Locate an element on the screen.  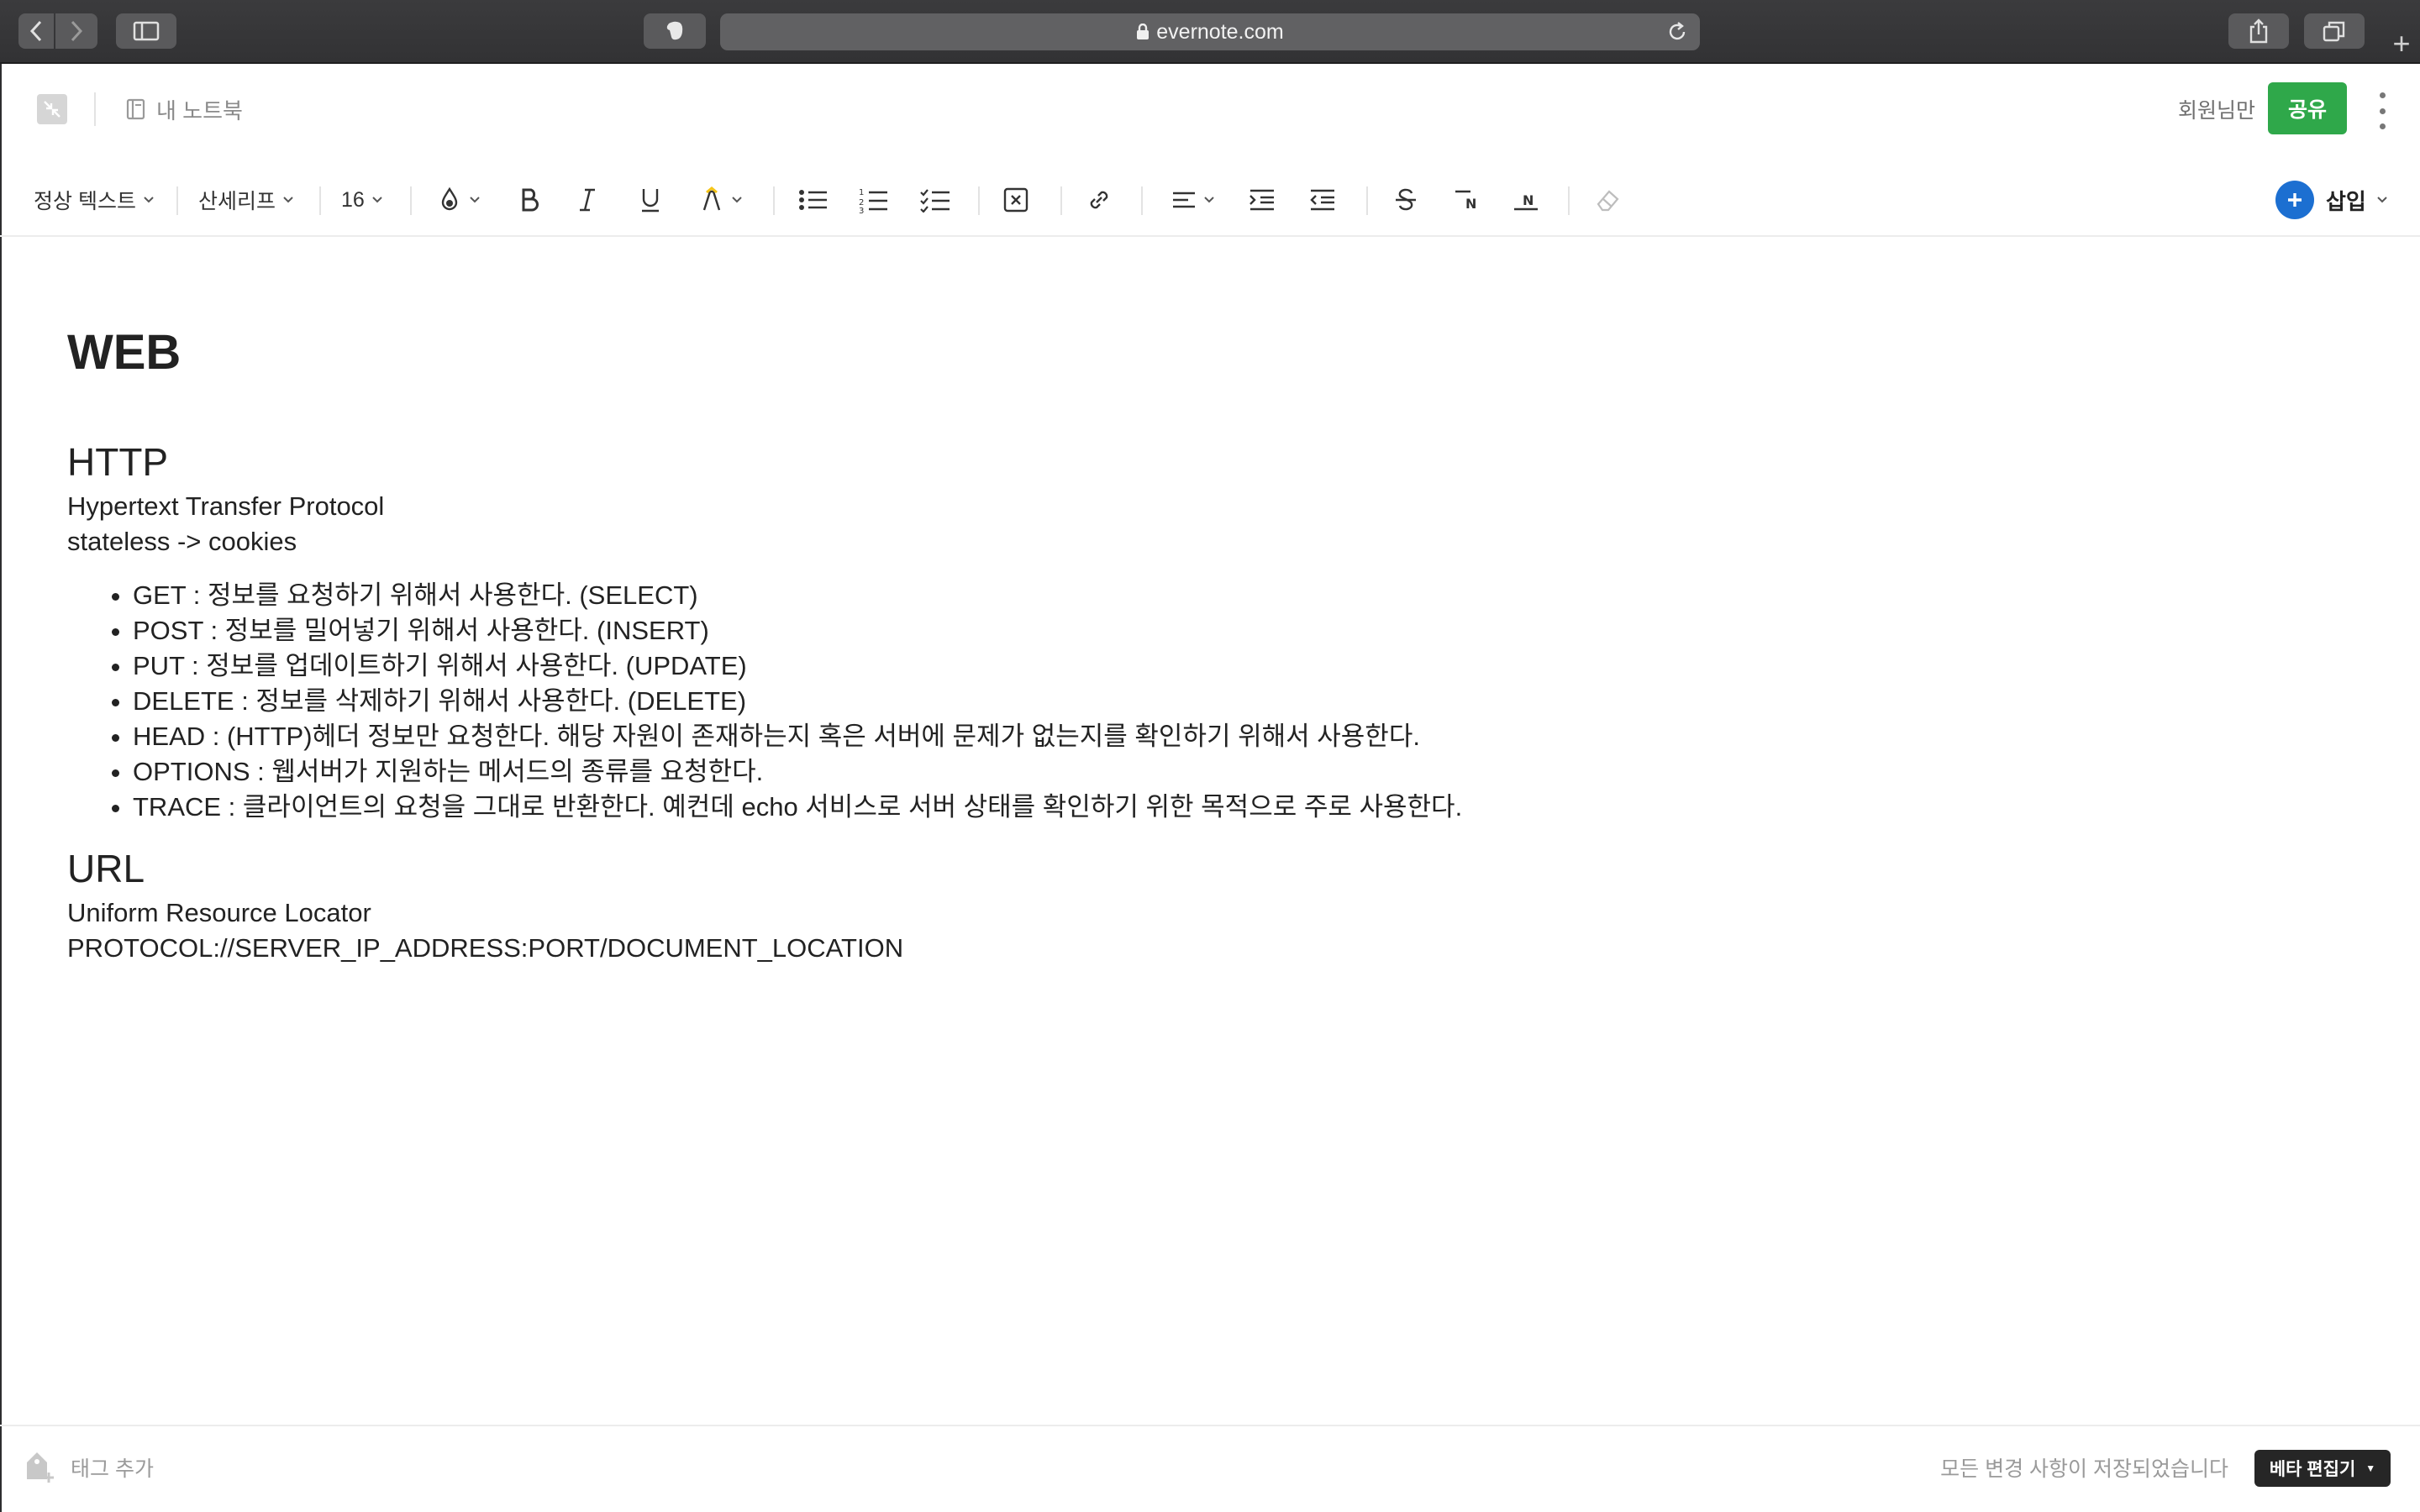
header-divider is located at coordinates (95, 109).